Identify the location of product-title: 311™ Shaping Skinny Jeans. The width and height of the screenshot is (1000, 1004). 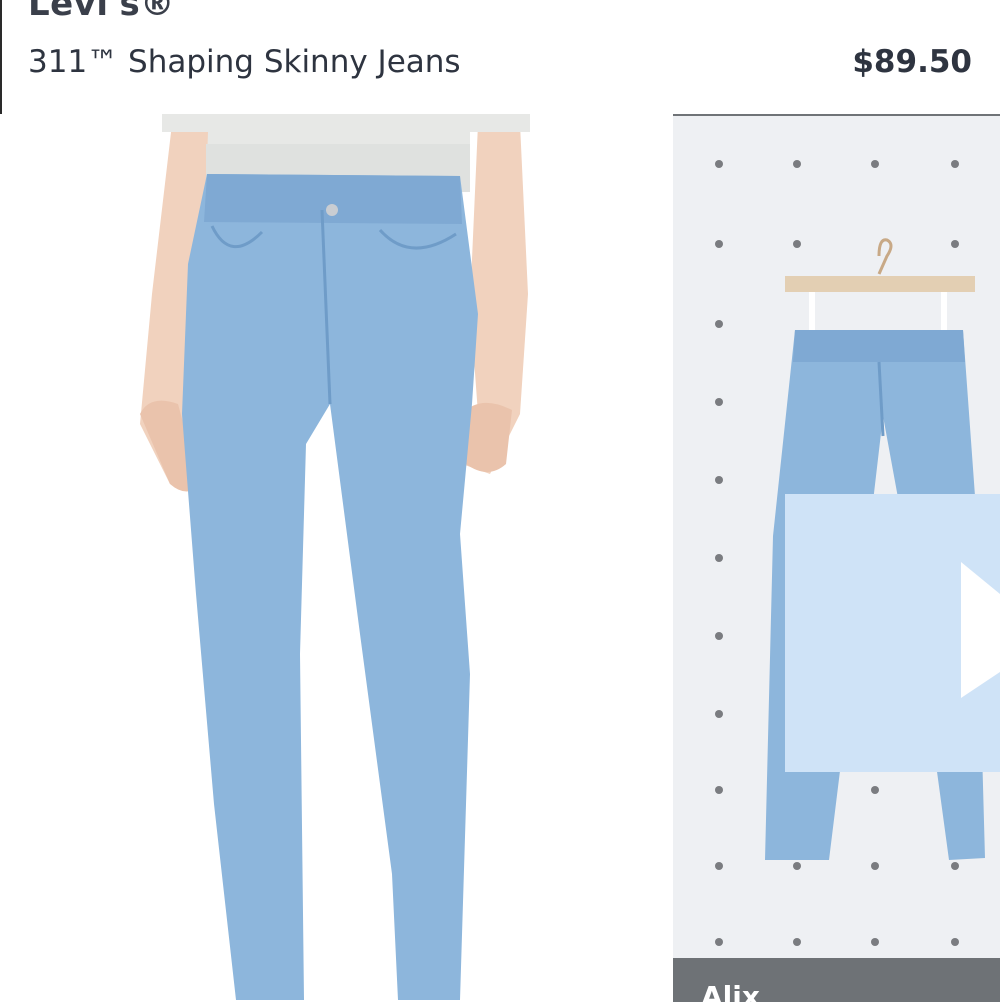
(244, 62).